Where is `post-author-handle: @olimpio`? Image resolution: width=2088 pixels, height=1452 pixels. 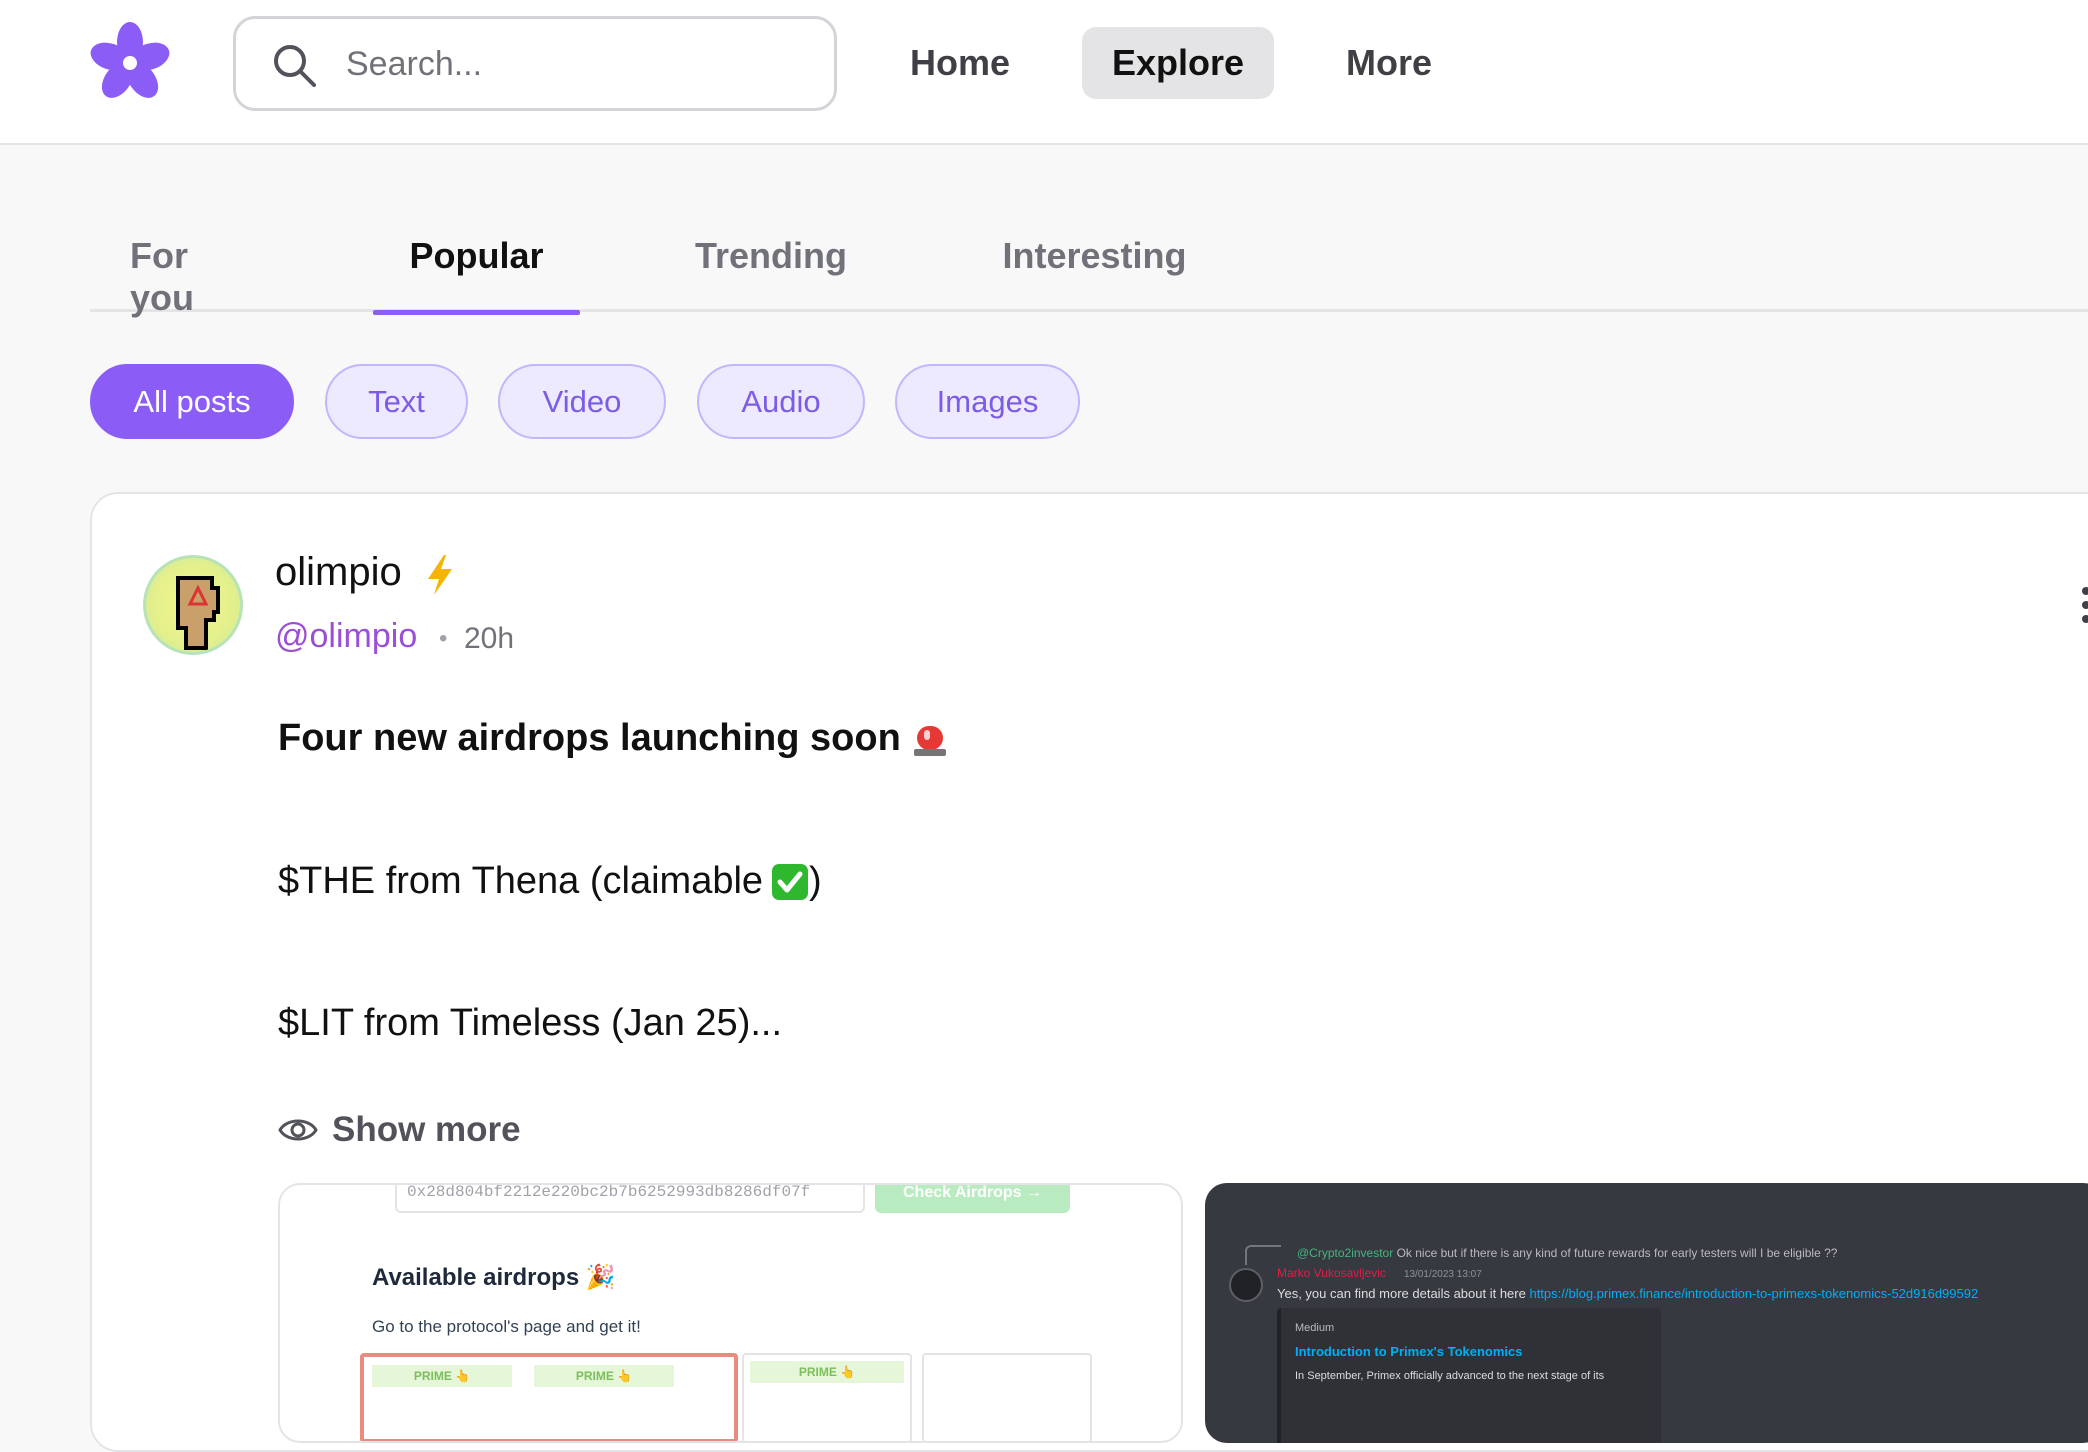 post-author-handle: @olimpio is located at coordinates (346, 636).